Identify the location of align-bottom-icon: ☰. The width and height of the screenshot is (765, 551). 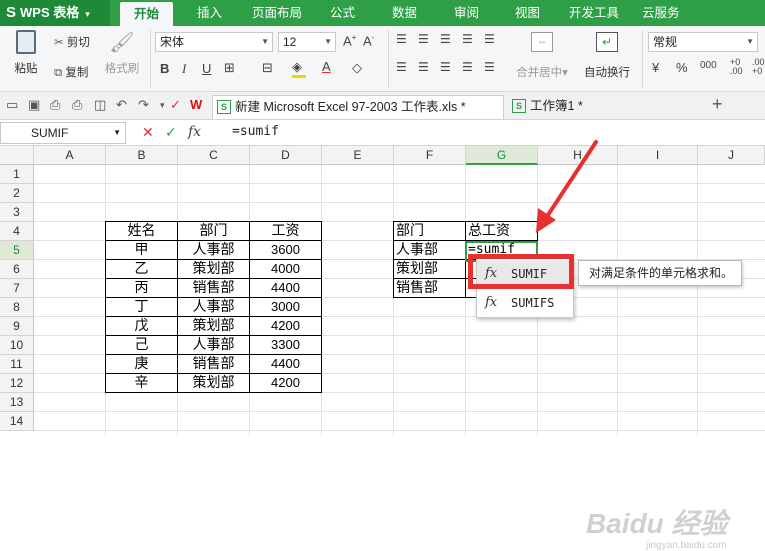
(445, 39).